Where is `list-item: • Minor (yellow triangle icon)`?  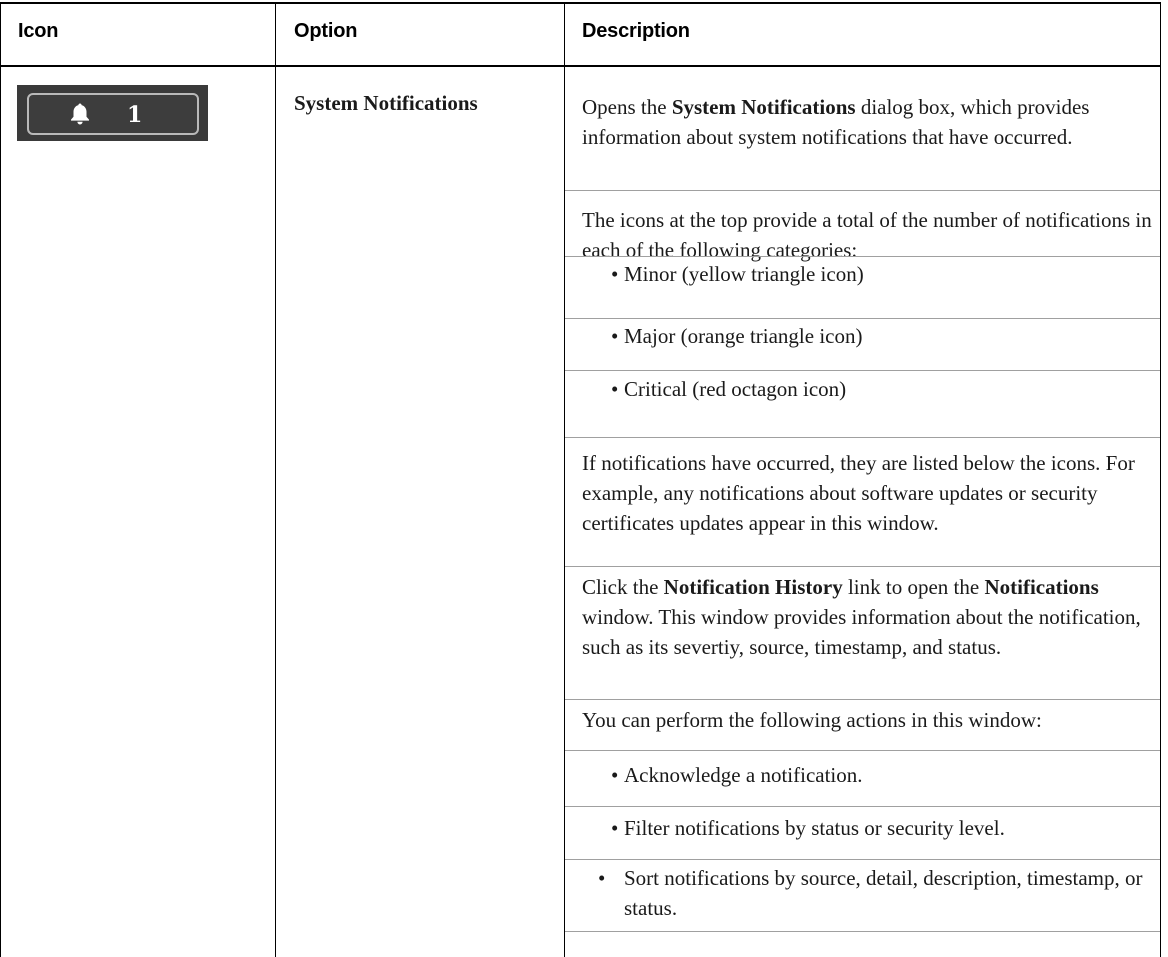 list-item: • Minor (yellow triangle icon) is located at coordinates (737, 274).